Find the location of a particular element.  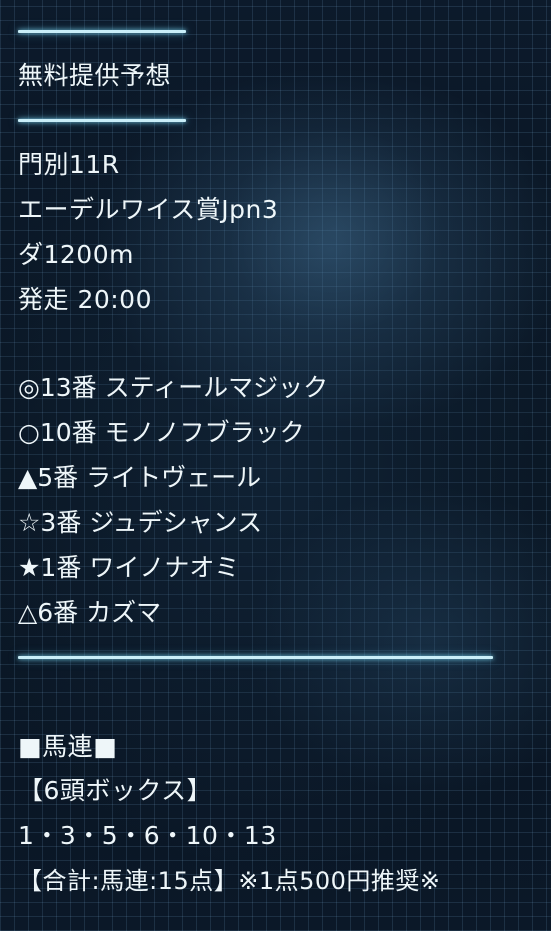

pick-horse-number: 3番 is located at coordinates (61, 522).